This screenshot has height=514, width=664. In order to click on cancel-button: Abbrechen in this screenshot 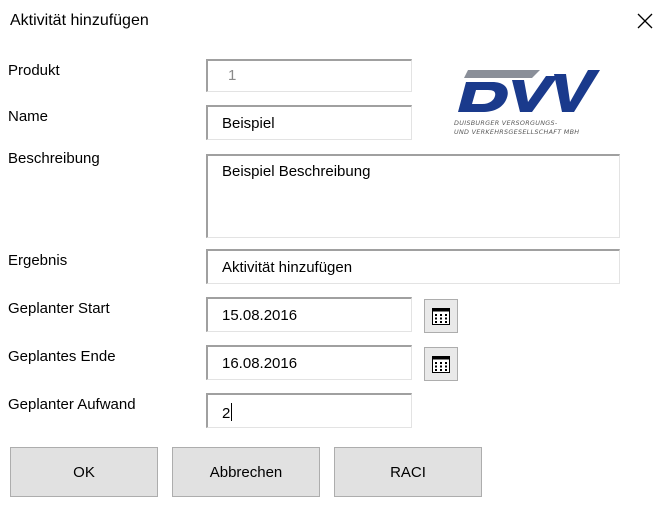, I will do `click(246, 472)`.